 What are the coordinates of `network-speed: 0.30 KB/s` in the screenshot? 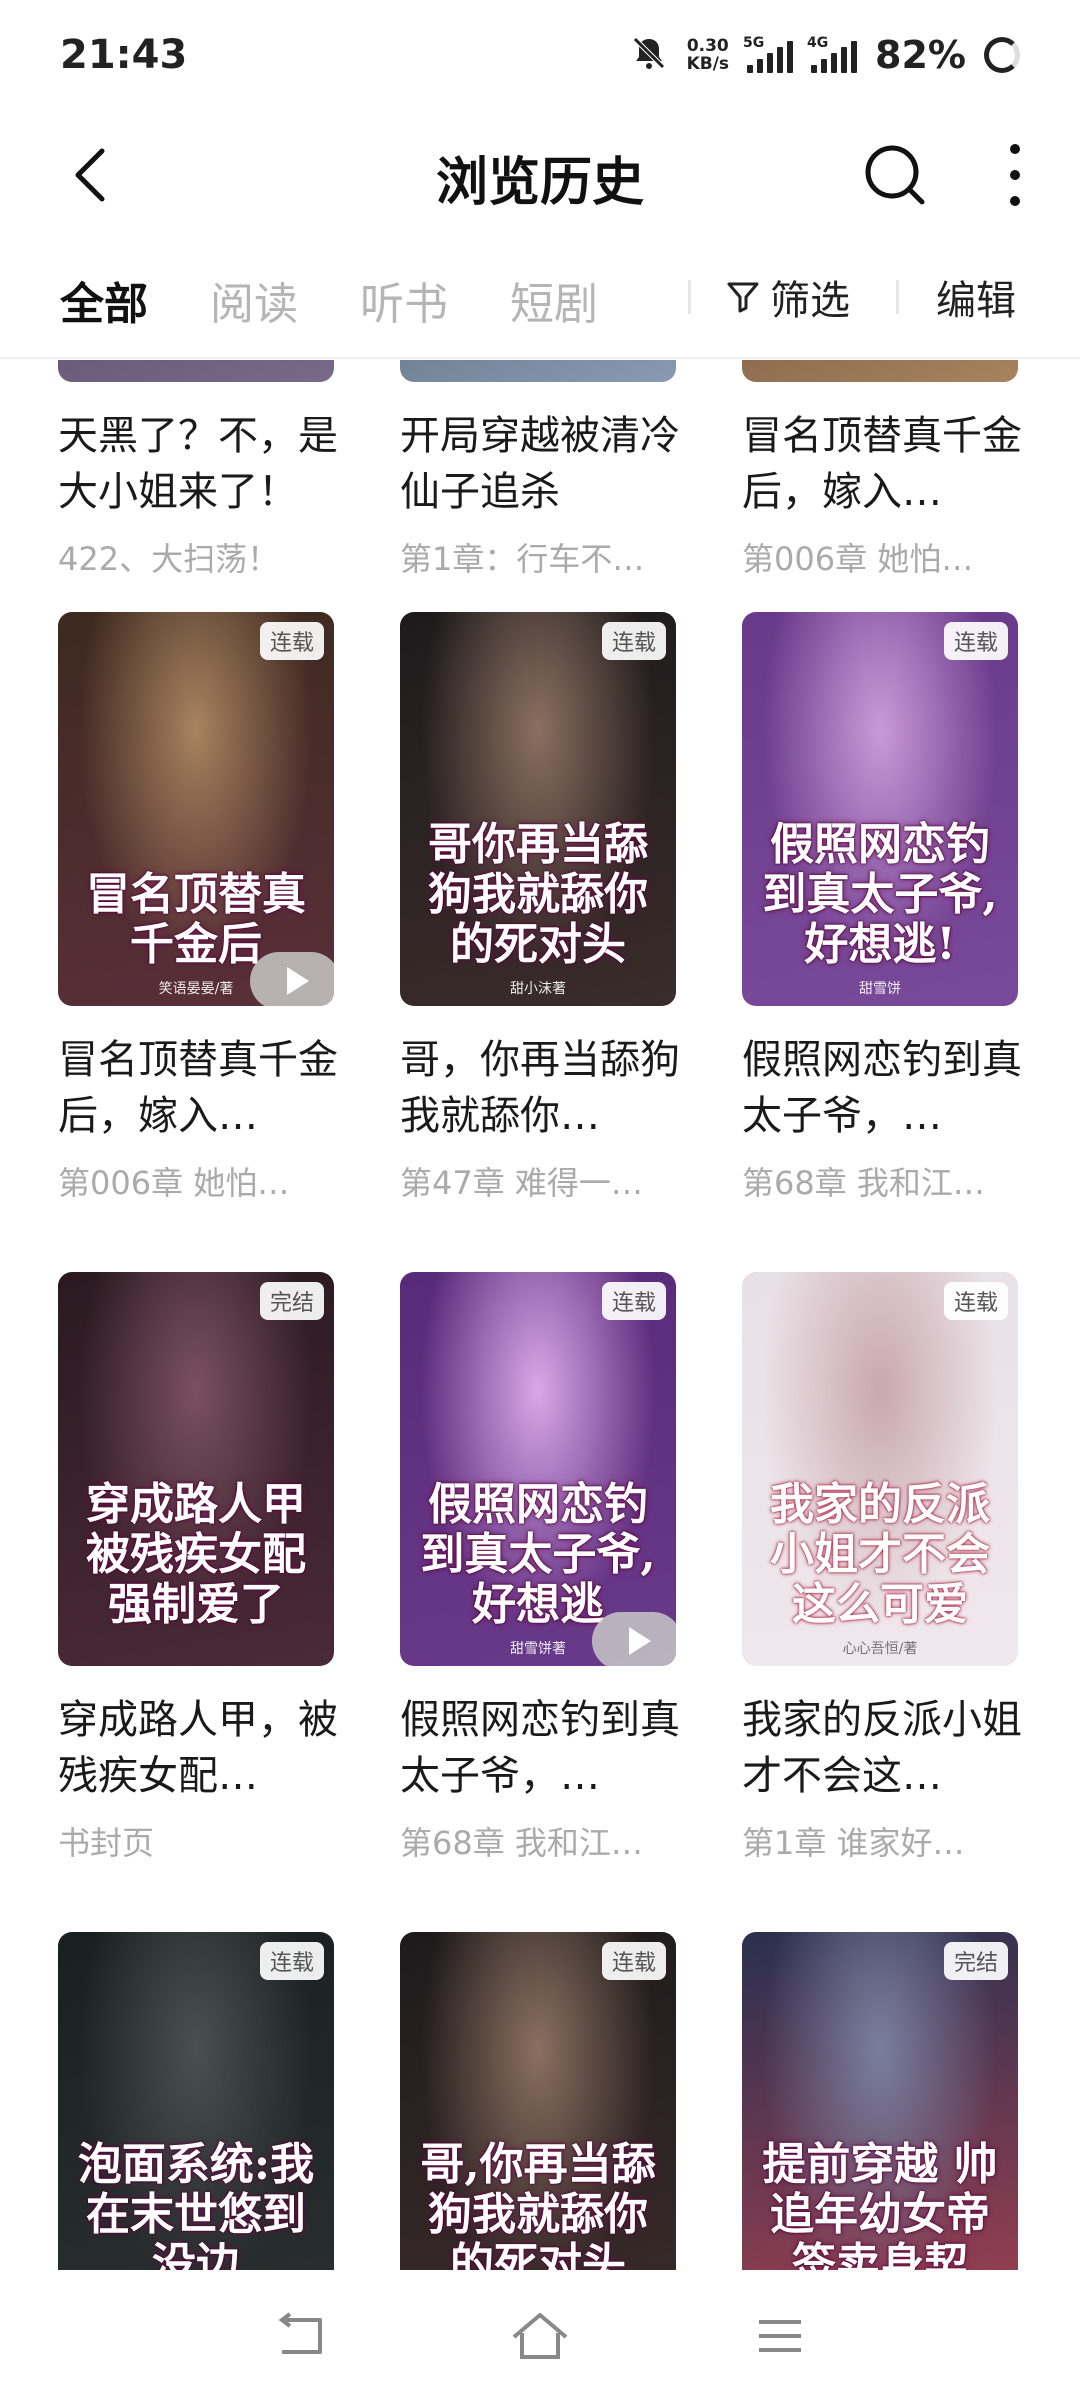 It's located at (708, 55).